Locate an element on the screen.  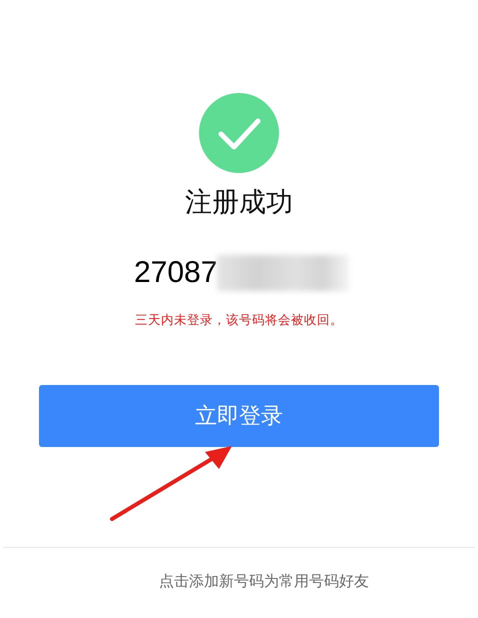
account-number: 27087 is located at coordinates (176, 273).